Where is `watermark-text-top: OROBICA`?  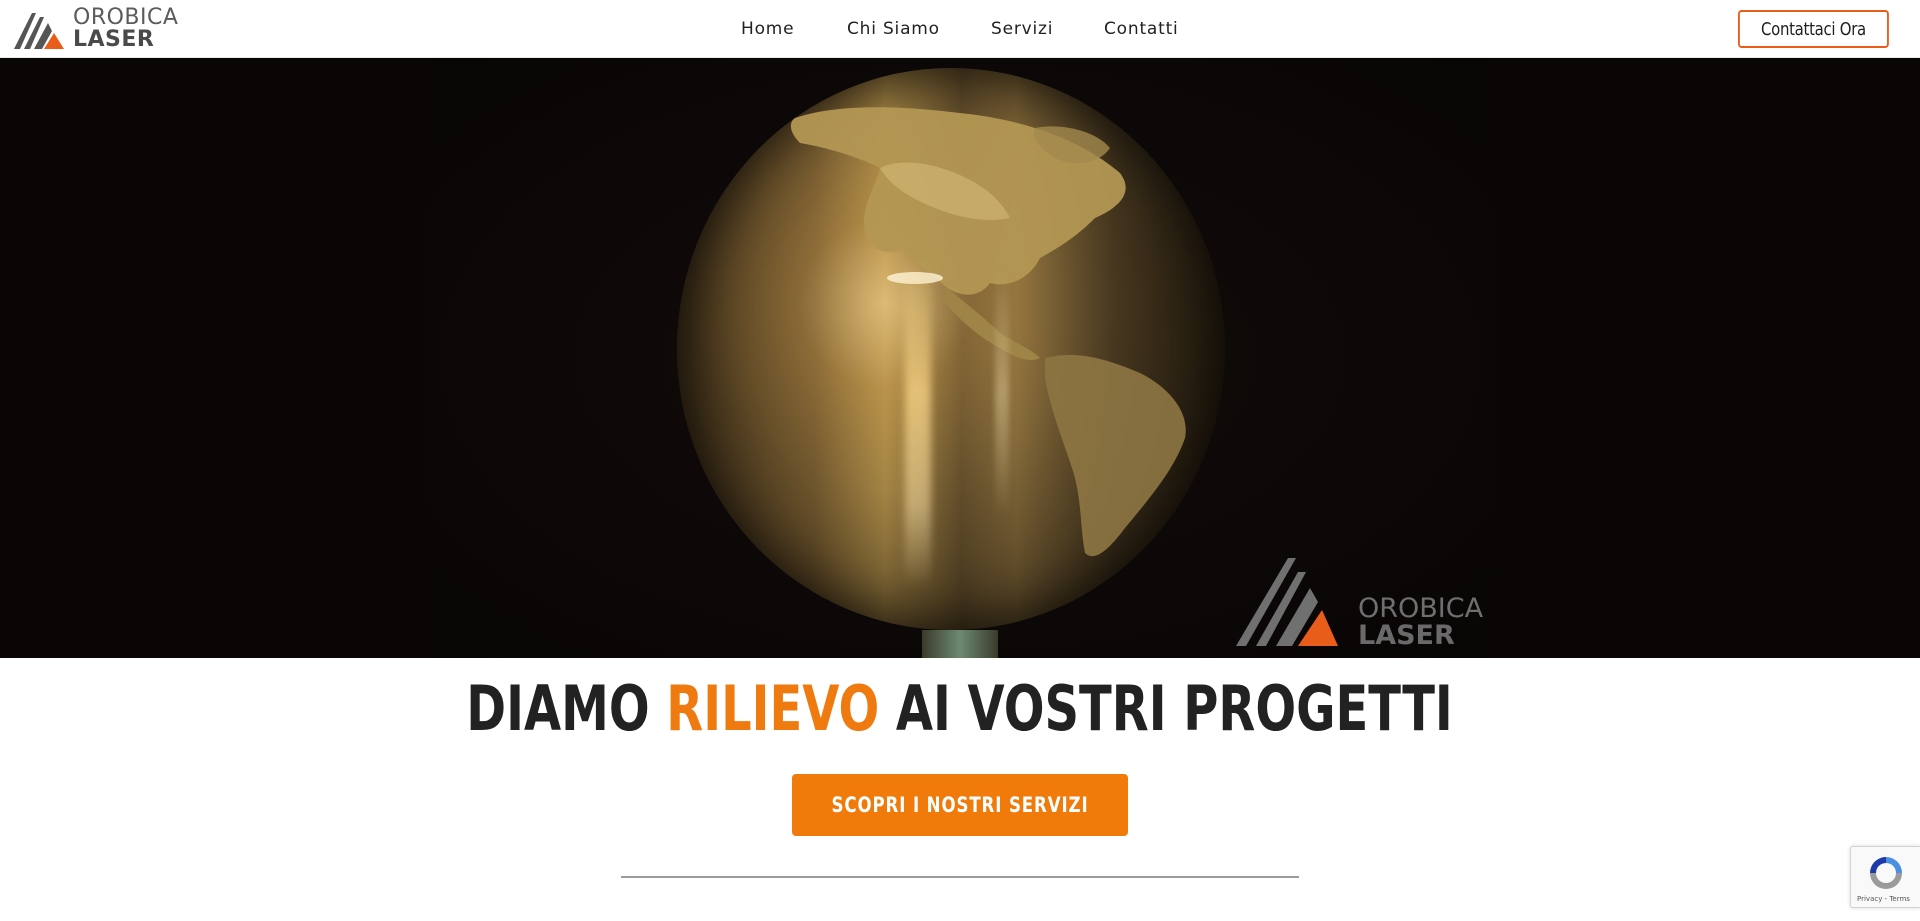
watermark-text-top: OROBICA is located at coordinates (1421, 608).